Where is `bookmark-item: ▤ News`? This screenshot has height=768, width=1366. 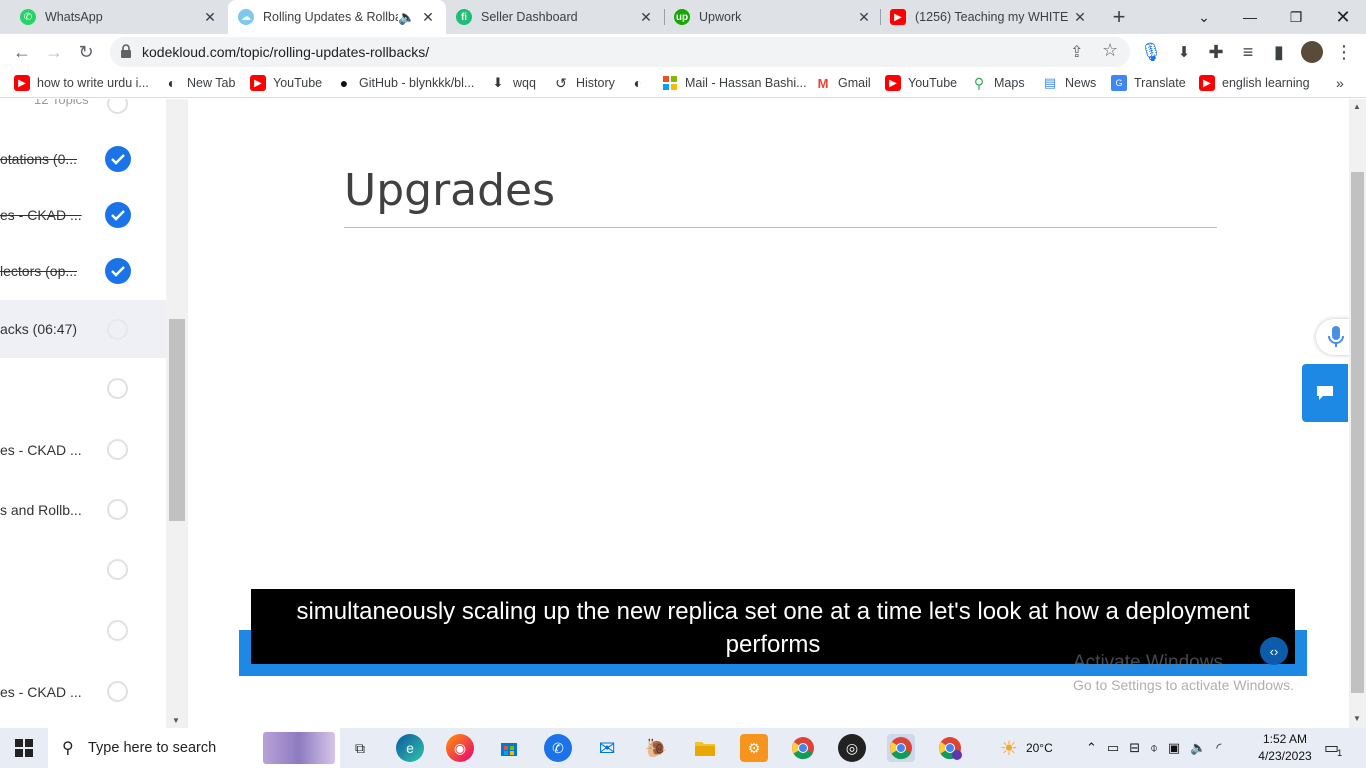 bookmark-item: ▤ News is located at coordinates (1069, 83).